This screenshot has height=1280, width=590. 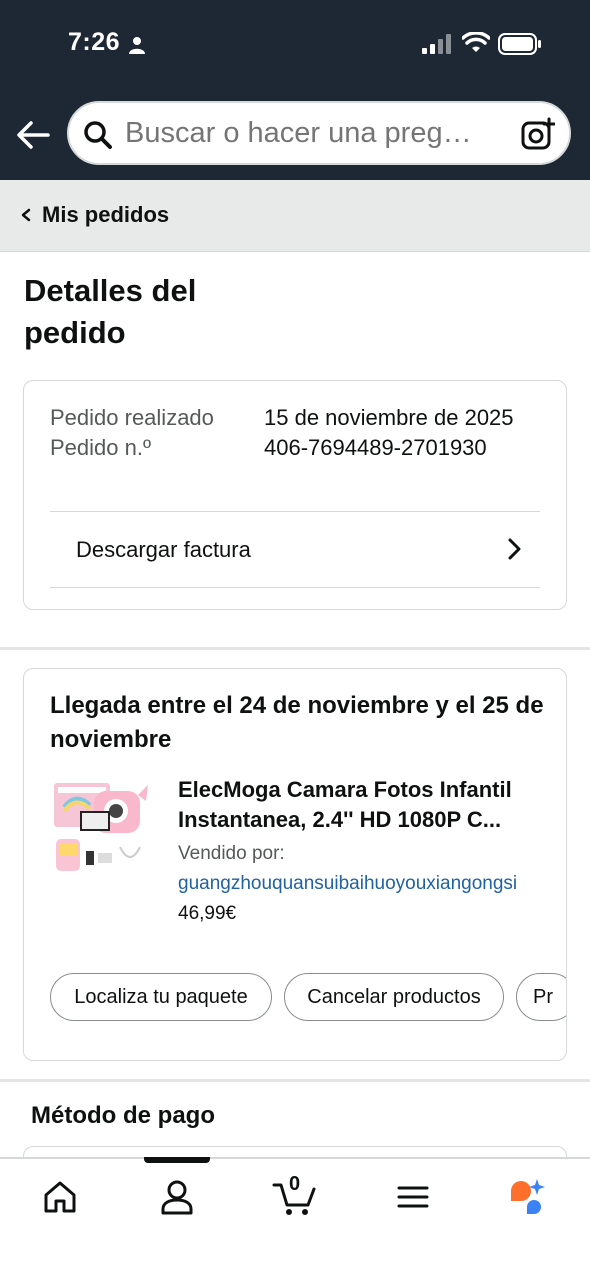 What do you see at coordinates (295, 216) in the screenshot?
I see `breadcrumb-bar: Mis pedidos` at bounding box center [295, 216].